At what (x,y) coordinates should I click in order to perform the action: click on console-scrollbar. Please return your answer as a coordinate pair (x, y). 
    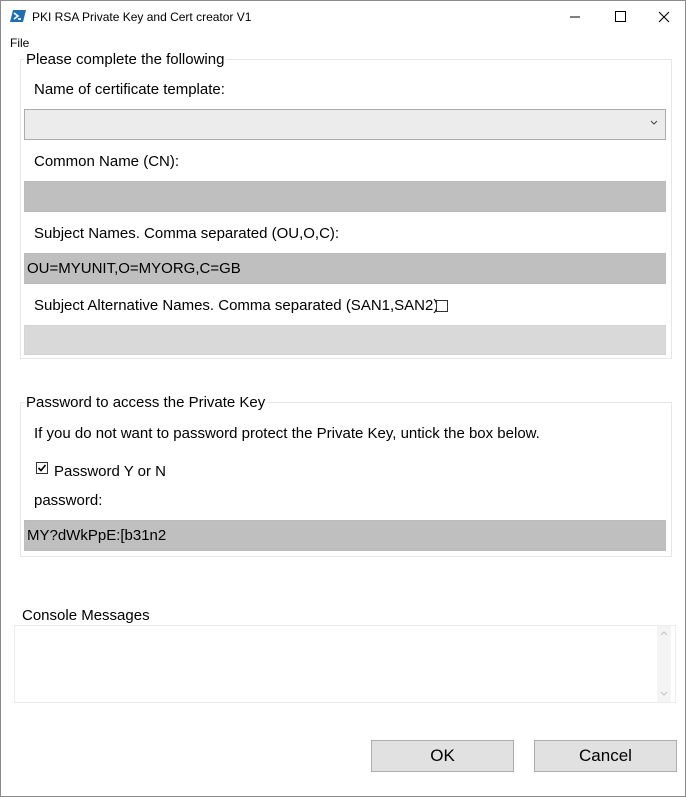
    Looking at the image, I should click on (664, 664).